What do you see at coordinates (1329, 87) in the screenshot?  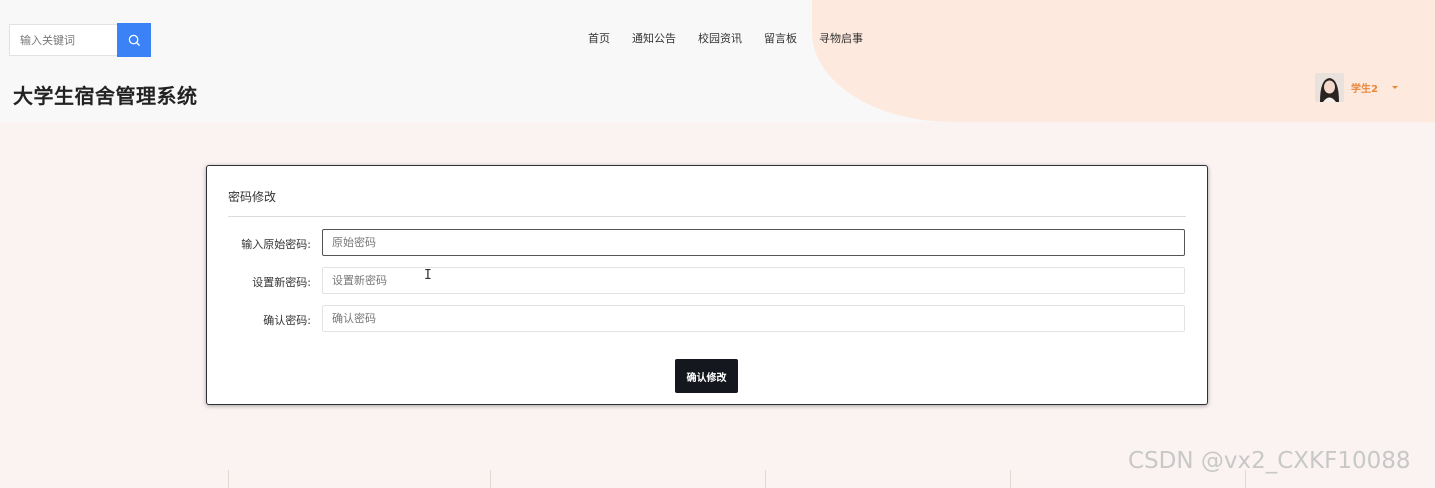 I see `avatar` at bounding box center [1329, 87].